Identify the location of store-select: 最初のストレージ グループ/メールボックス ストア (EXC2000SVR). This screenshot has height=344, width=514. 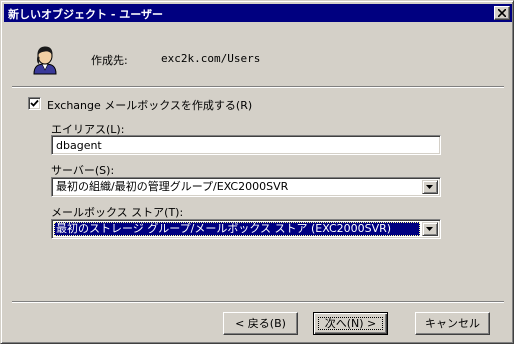
(246, 229).